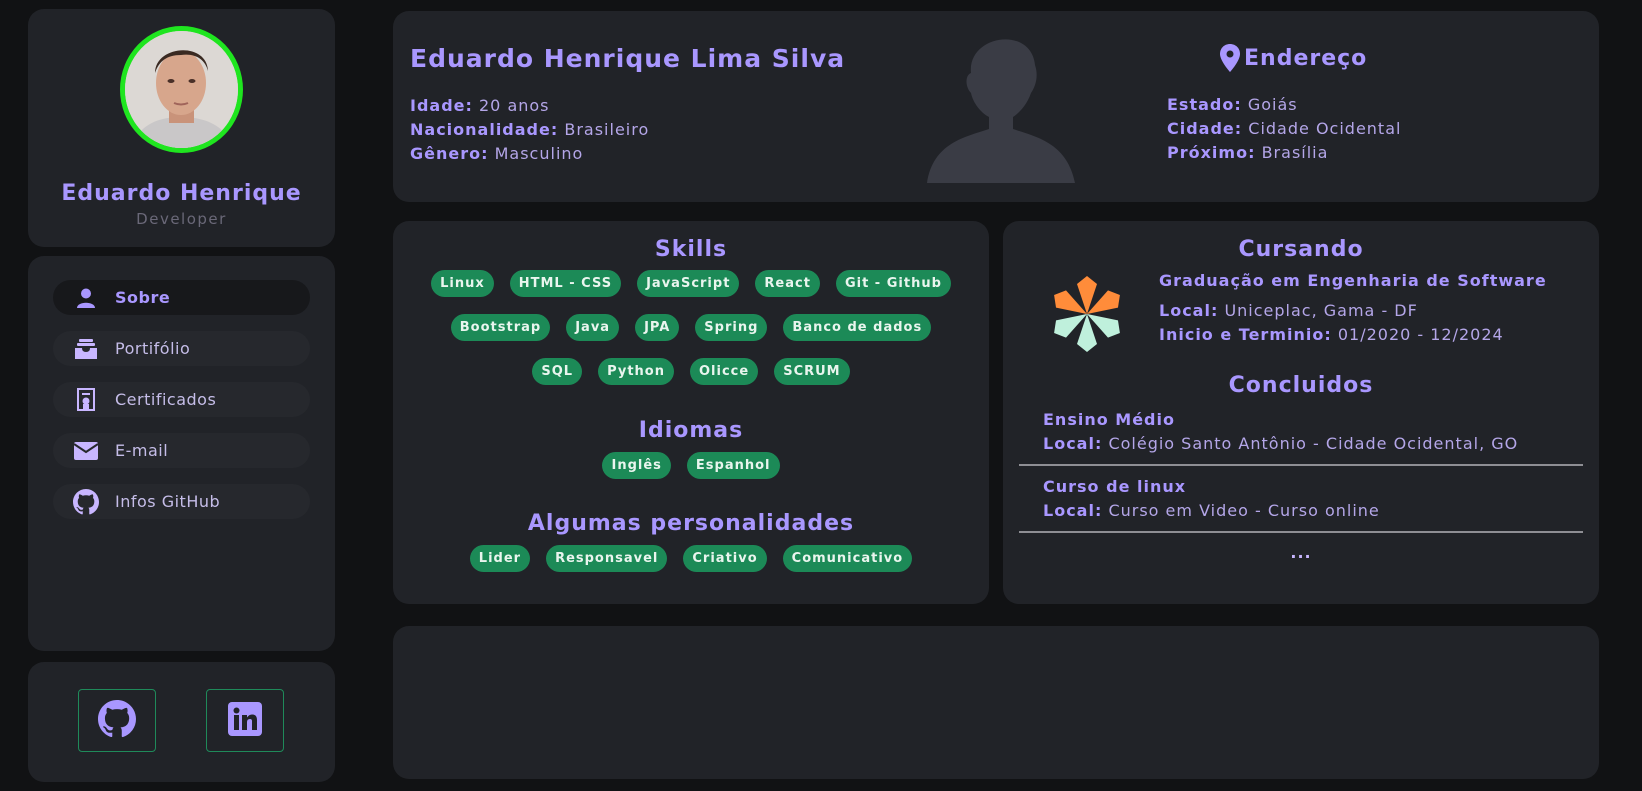 The height and width of the screenshot is (791, 1642). Describe the element at coordinates (143, 297) in the screenshot. I see `nav-label-sobre: Sobre` at that location.